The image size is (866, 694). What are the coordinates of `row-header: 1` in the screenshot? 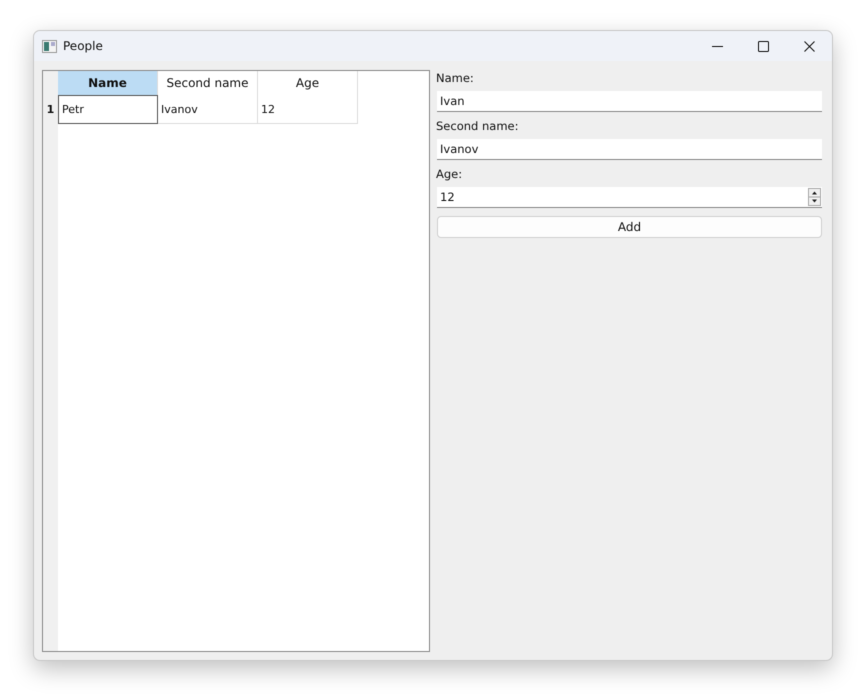 It's located at (50, 109).